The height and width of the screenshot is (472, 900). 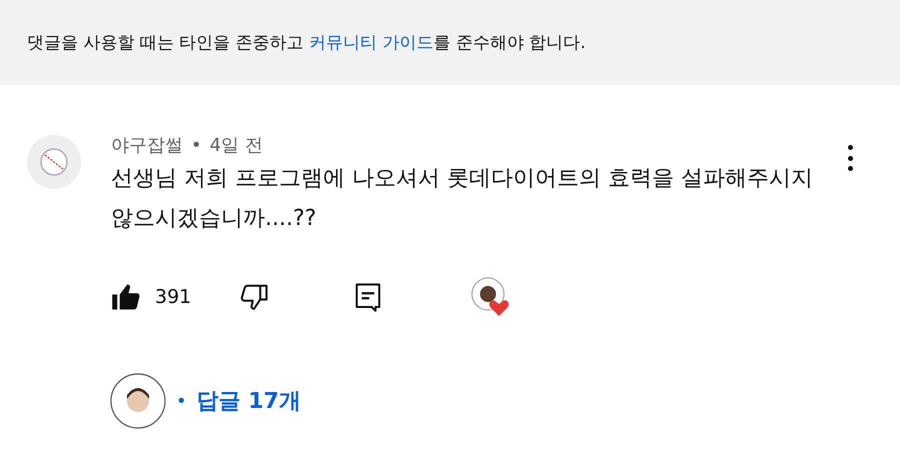 I want to click on avatar-icon, so click(x=138, y=401).